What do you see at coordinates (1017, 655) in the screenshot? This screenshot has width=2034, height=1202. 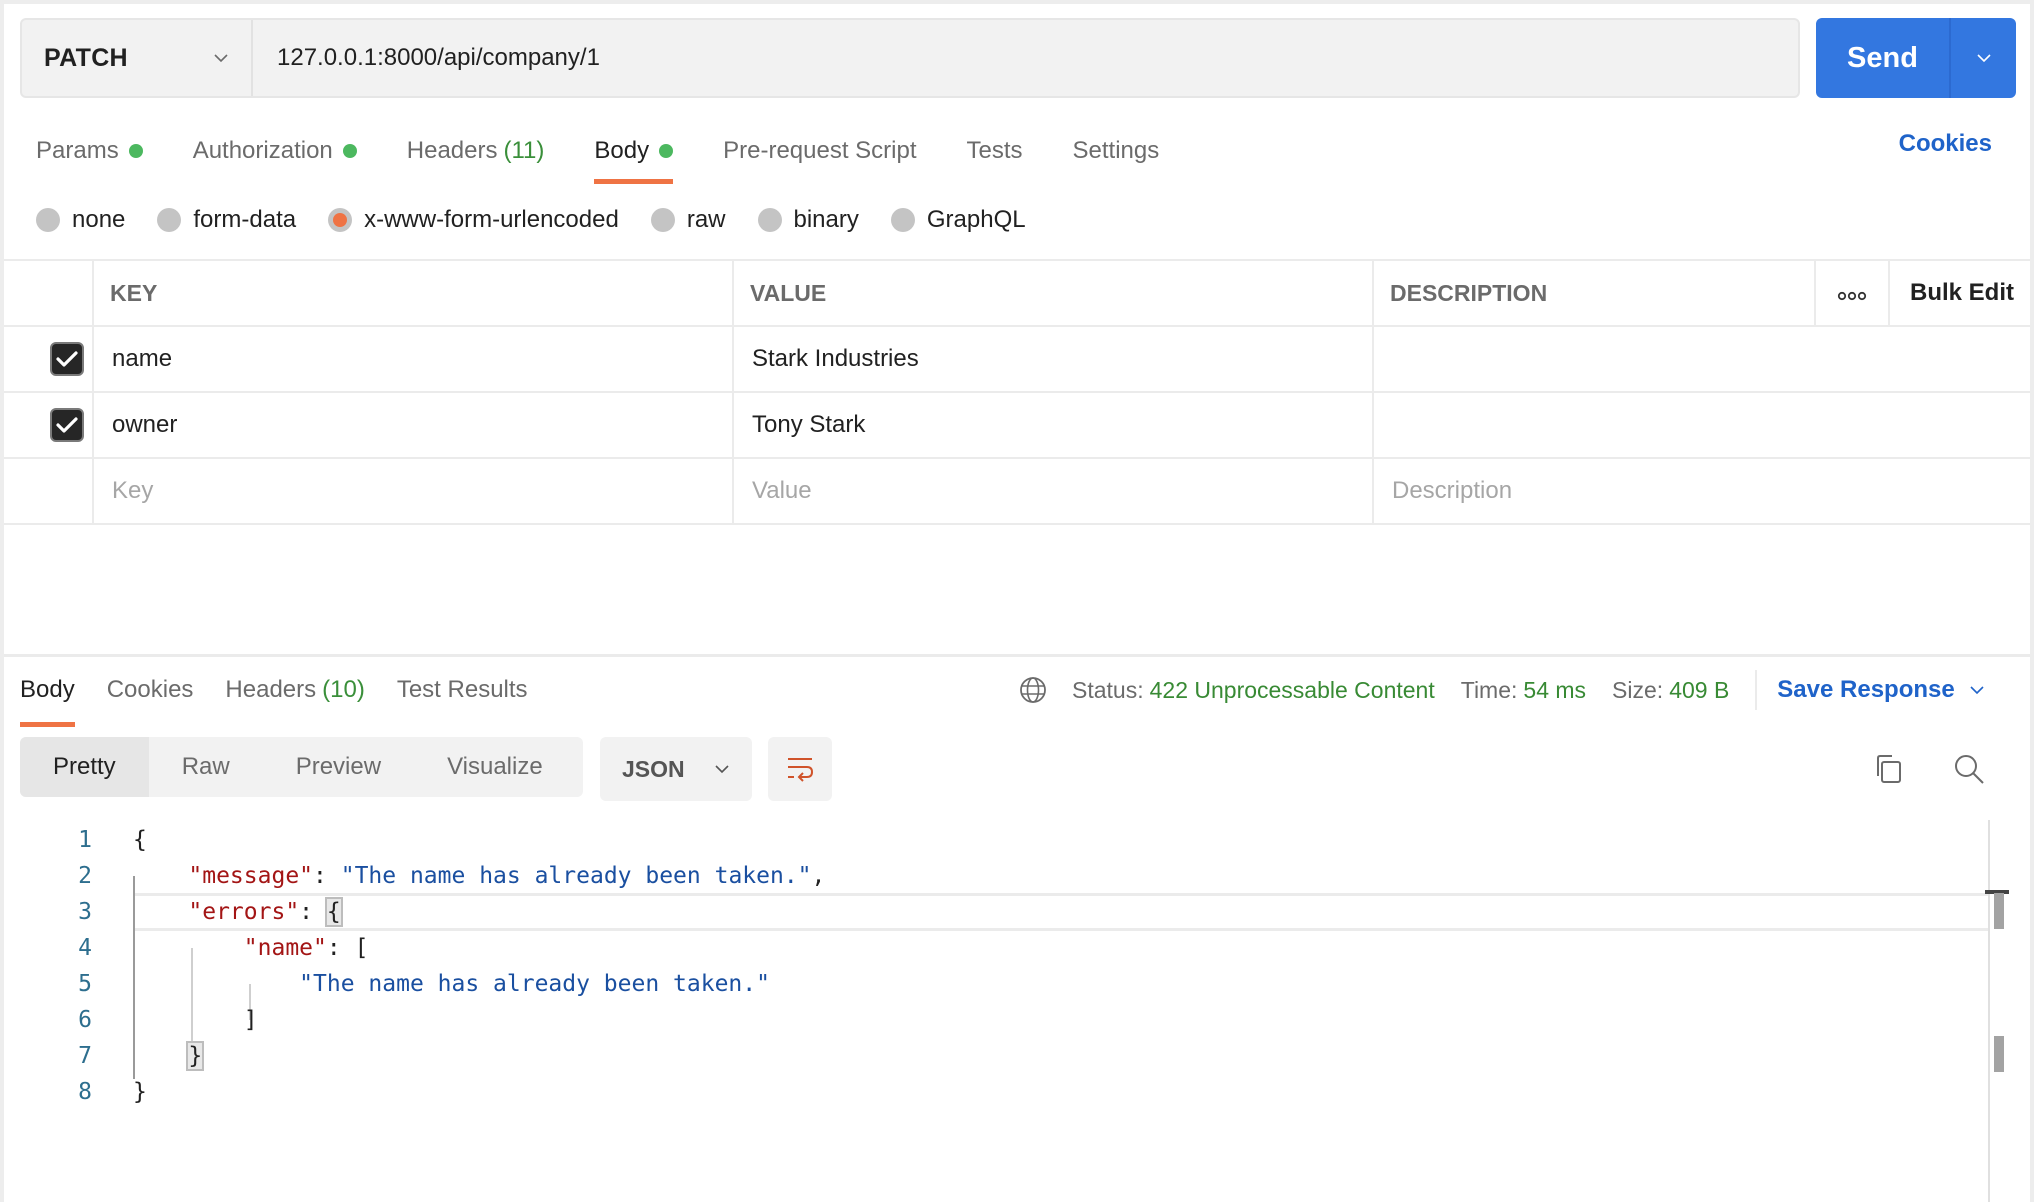 I see `response-divider` at bounding box center [1017, 655].